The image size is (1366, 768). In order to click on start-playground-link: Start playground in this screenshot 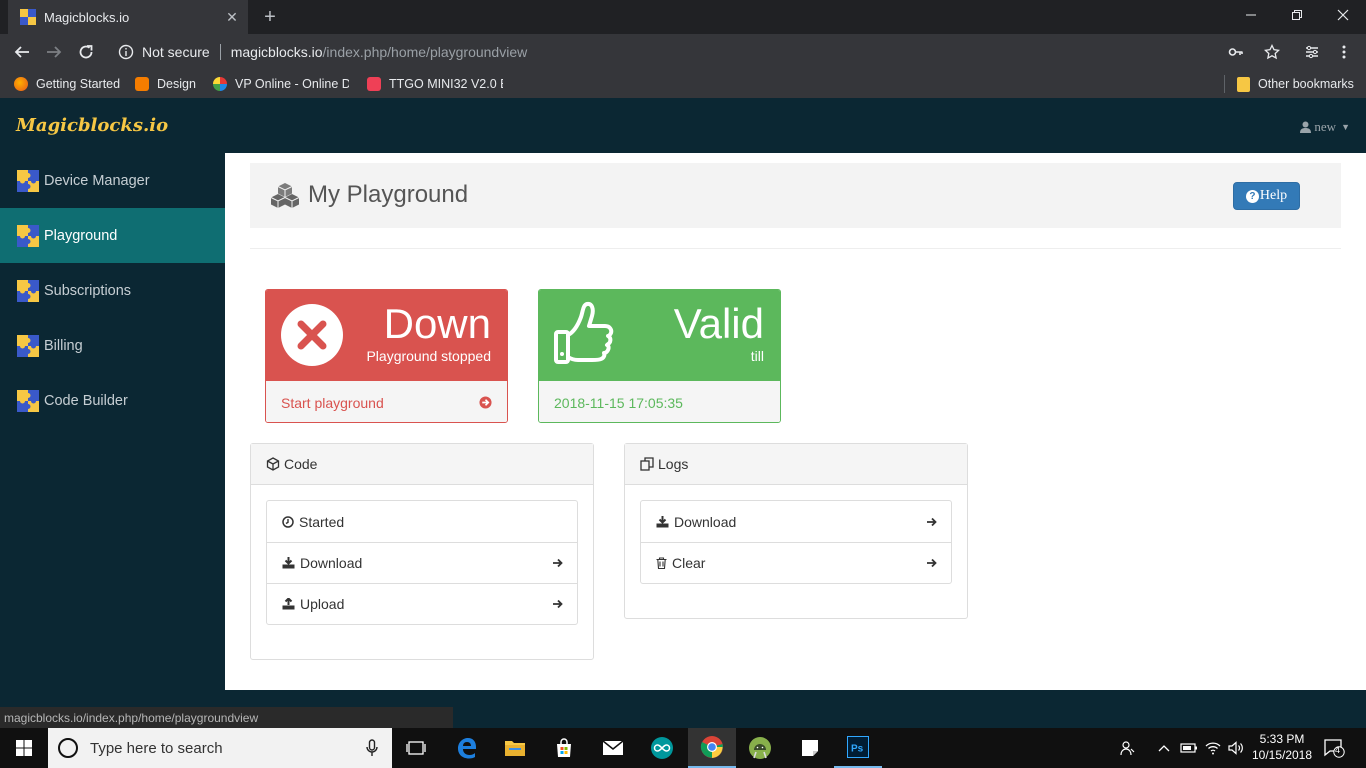, I will do `click(386, 401)`.